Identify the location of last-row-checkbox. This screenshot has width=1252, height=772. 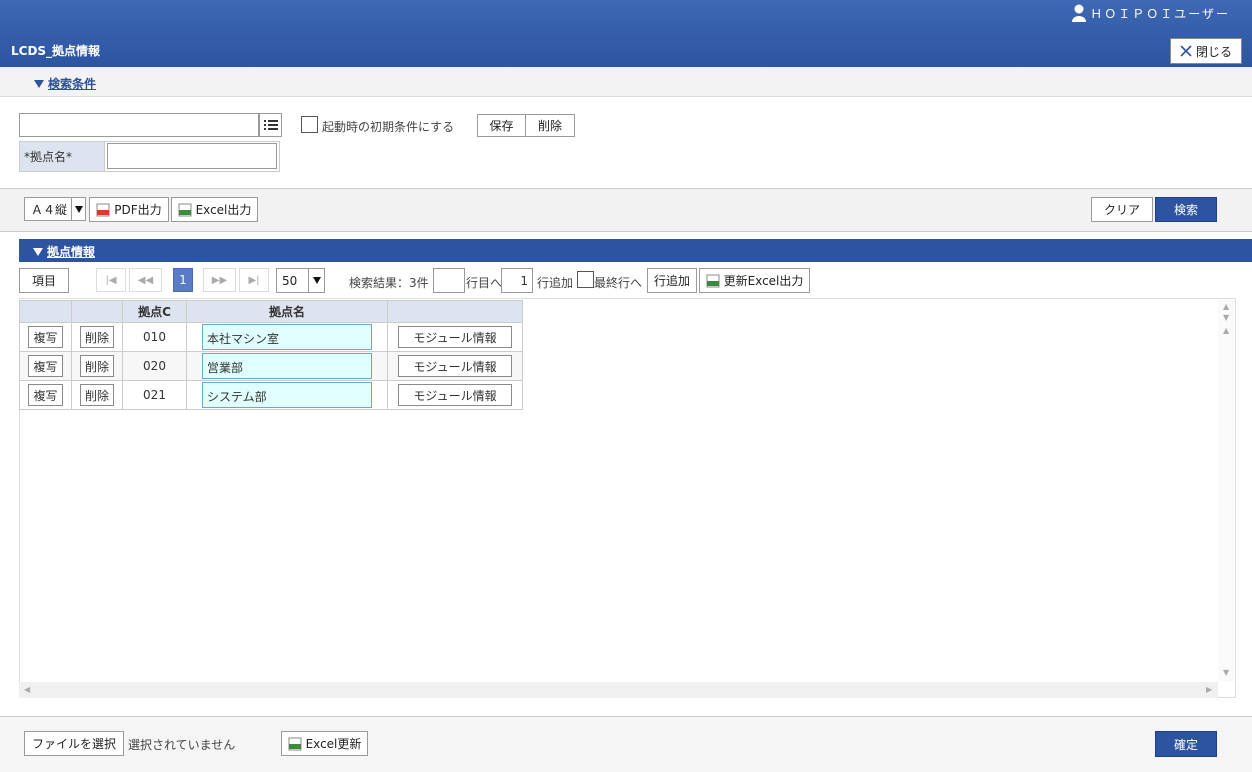
(585, 279).